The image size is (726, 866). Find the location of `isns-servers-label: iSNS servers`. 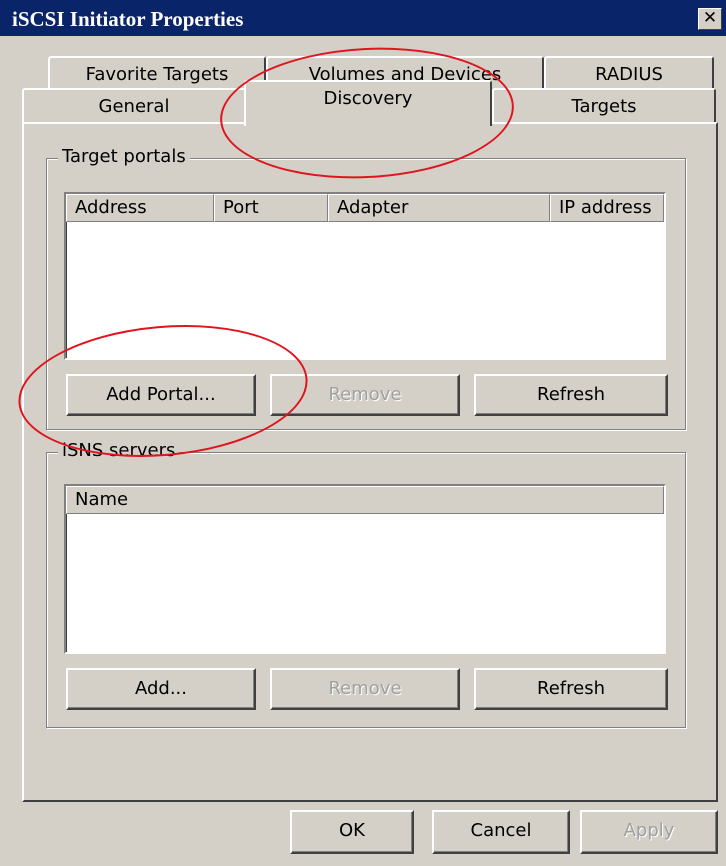

isns-servers-label: iSNS servers is located at coordinates (119, 450).